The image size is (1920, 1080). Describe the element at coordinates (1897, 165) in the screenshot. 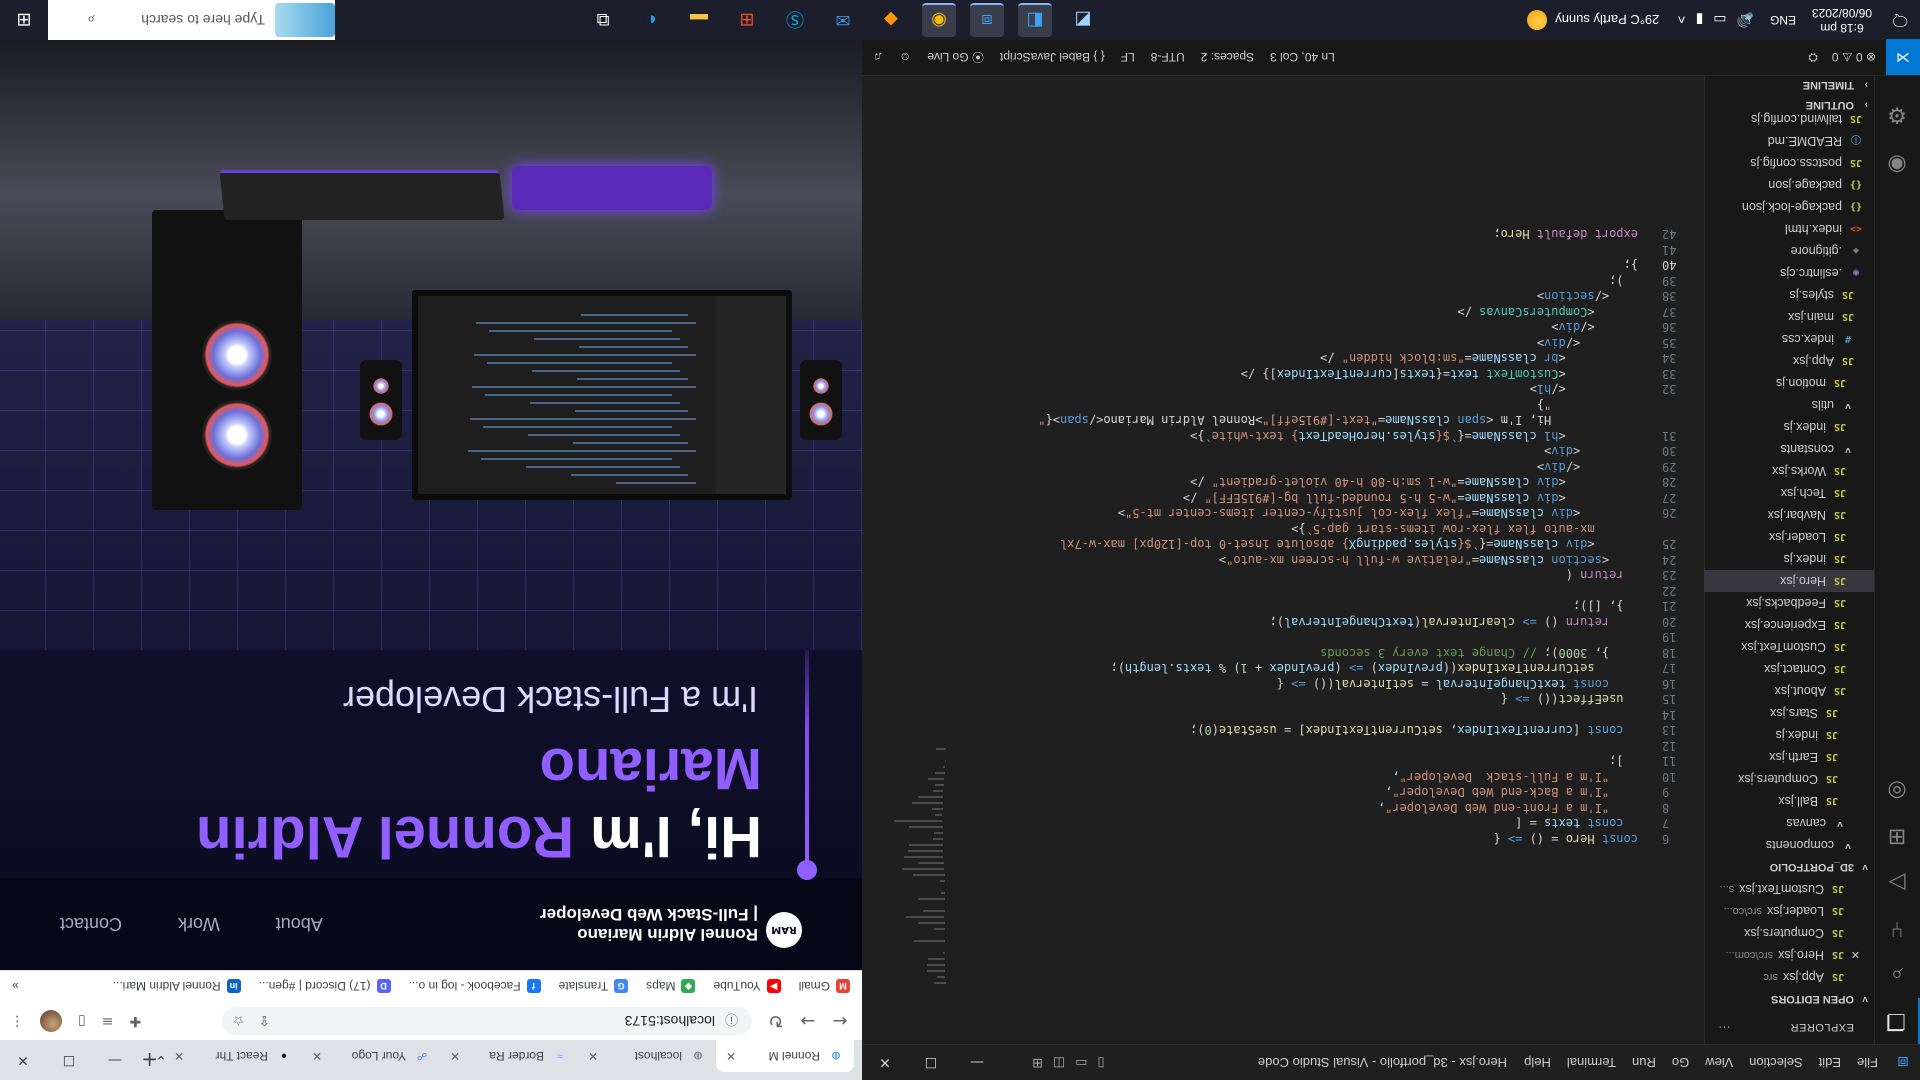

I see `account-icon: ◉` at that location.